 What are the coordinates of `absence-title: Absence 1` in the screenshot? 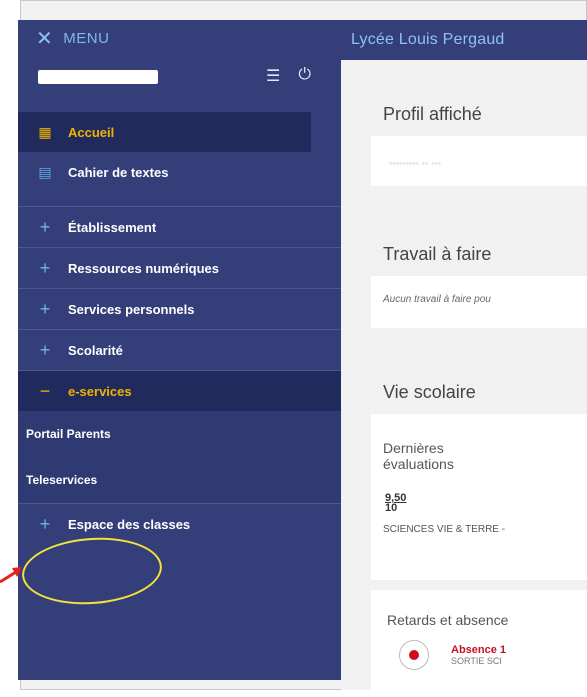 It's located at (479, 650).